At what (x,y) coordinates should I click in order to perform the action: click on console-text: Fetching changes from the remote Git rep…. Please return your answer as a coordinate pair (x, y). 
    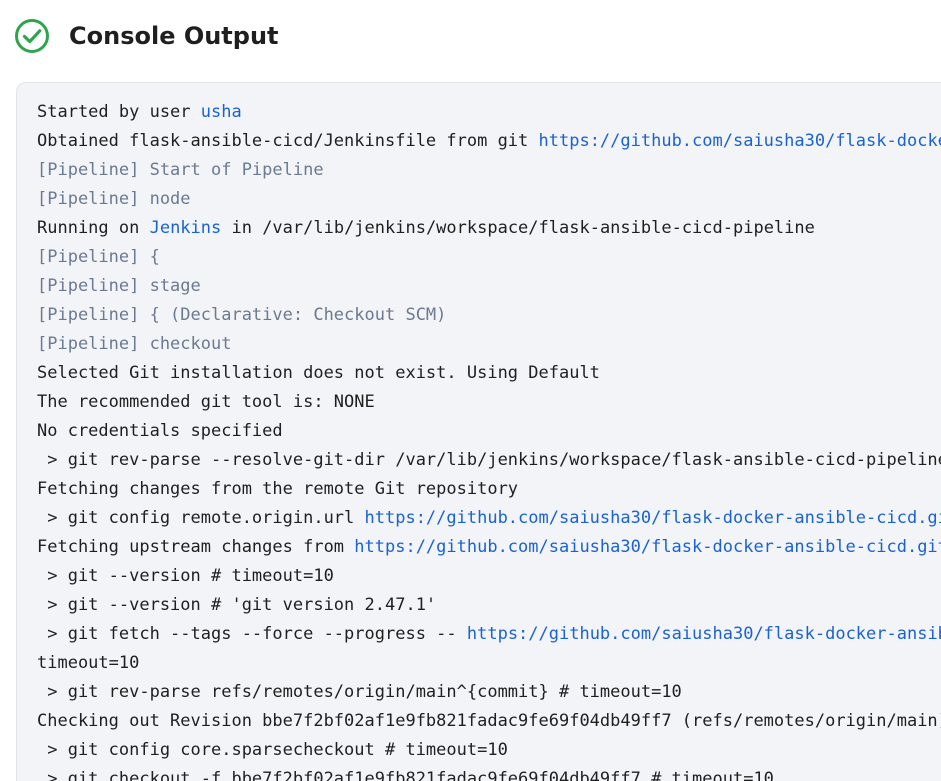
    Looking at the image, I should click on (278, 489).